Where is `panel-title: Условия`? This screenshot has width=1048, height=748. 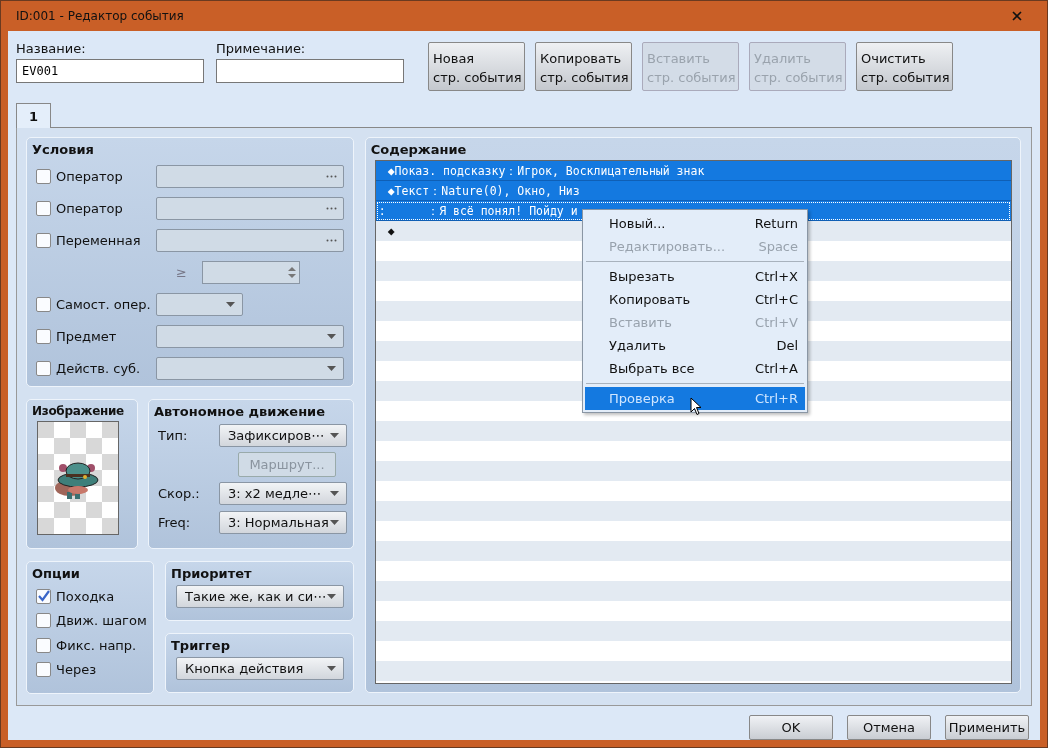 panel-title: Условия is located at coordinates (63, 149).